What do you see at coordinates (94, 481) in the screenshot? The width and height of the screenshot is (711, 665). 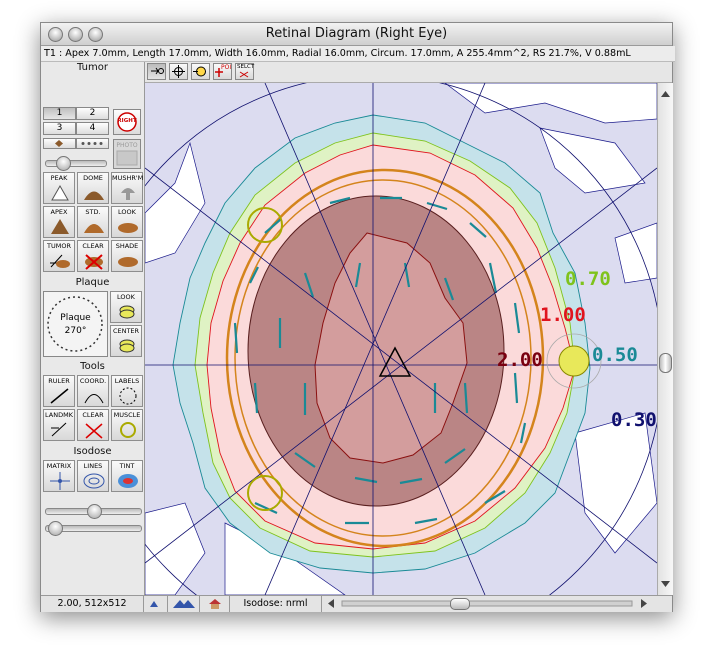 I see `lines-icon` at bounding box center [94, 481].